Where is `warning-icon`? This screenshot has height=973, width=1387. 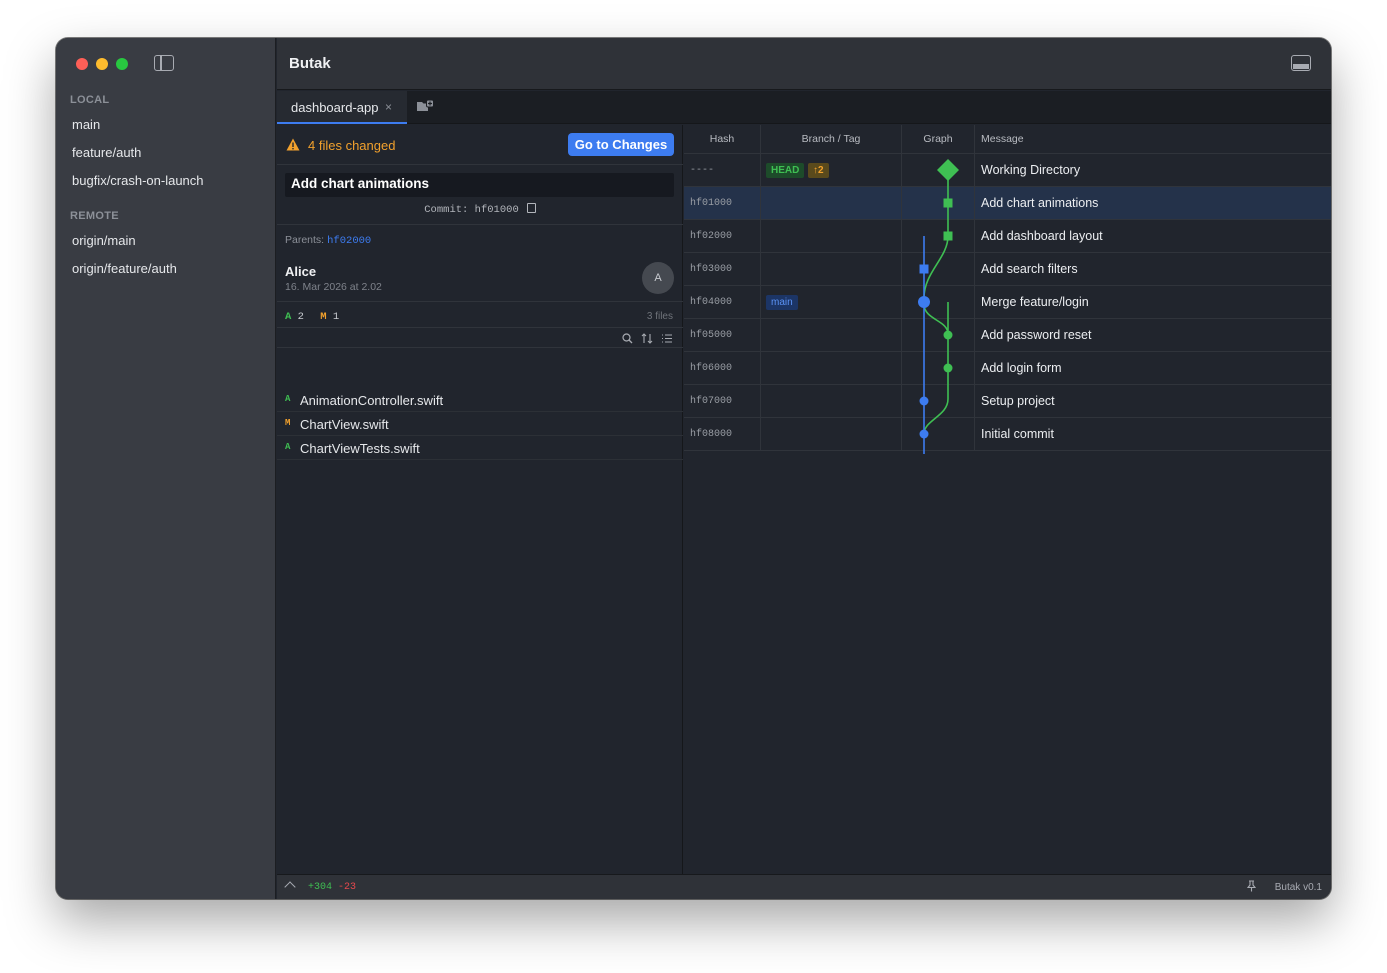 warning-icon is located at coordinates (293, 144).